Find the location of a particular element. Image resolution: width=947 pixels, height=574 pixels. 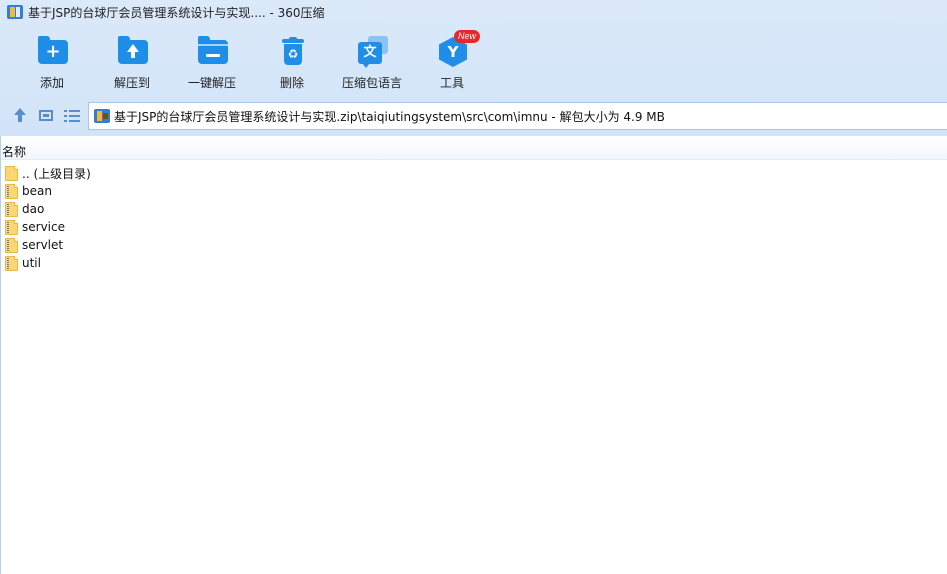

list-item-name: .. (上级目录) is located at coordinates (56, 173).